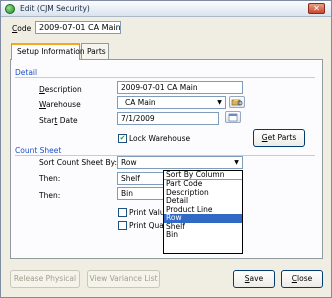  Describe the element at coordinates (302, 279) in the screenshot. I see `close-button: Close` at that location.